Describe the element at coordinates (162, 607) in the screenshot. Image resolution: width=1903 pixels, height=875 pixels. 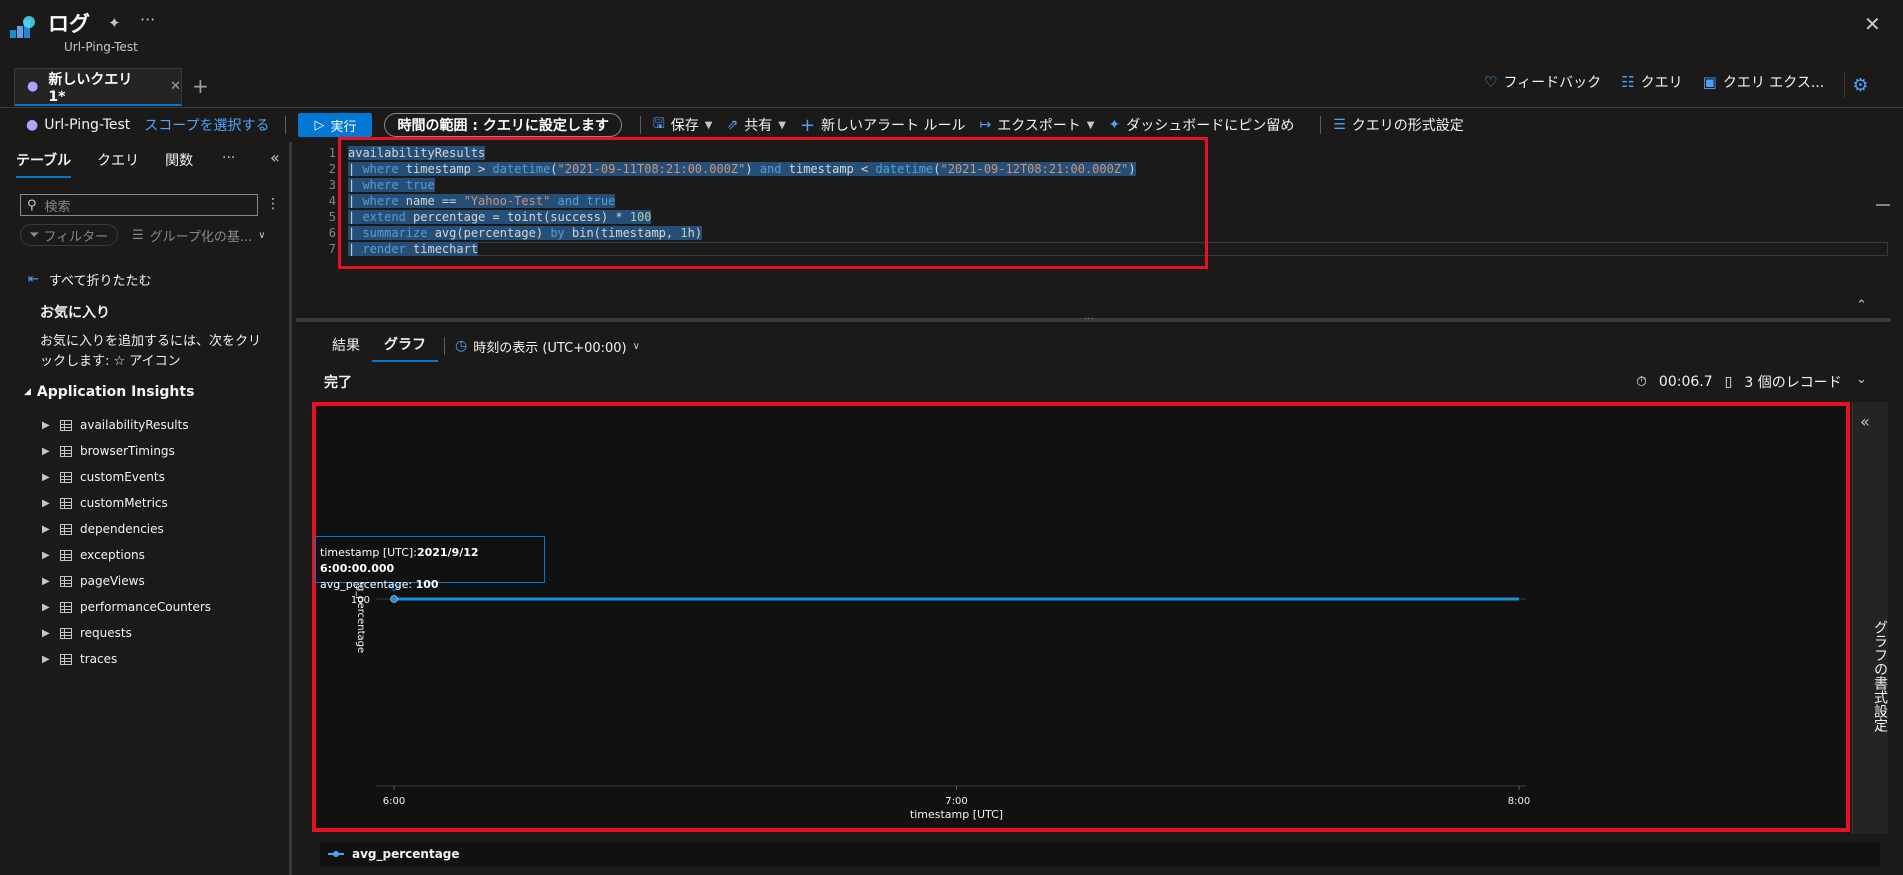
I see `list-item: ▶ performanceCounters` at that location.